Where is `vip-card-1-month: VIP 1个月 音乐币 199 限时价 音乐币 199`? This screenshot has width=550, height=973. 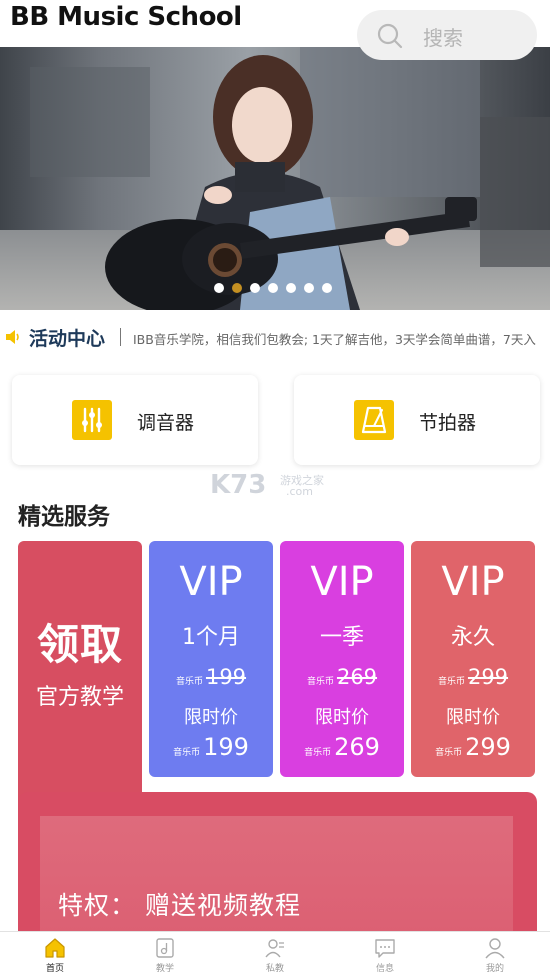
vip-card-1-month: VIP 1个月 音乐币 199 限时价 音乐币 199 is located at coordinates (211, 659).